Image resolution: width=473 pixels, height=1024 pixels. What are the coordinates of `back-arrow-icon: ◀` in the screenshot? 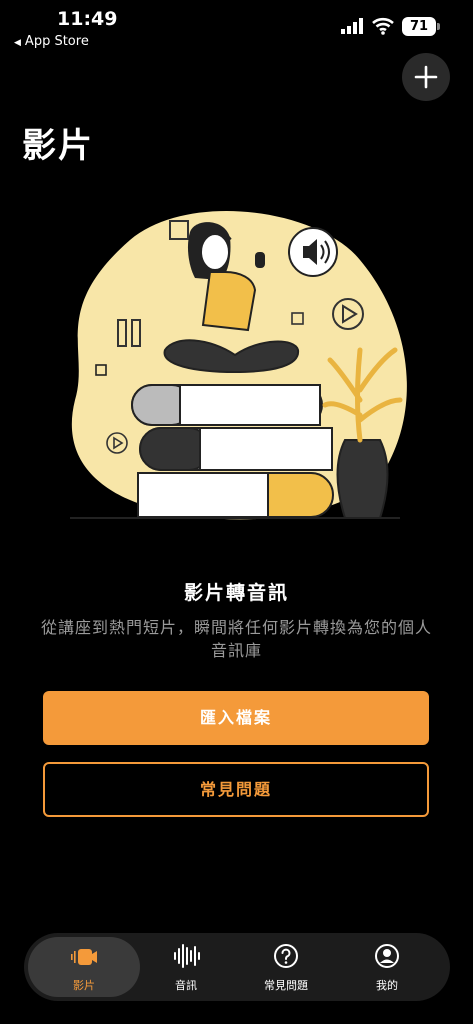 It's located at (17, 43).